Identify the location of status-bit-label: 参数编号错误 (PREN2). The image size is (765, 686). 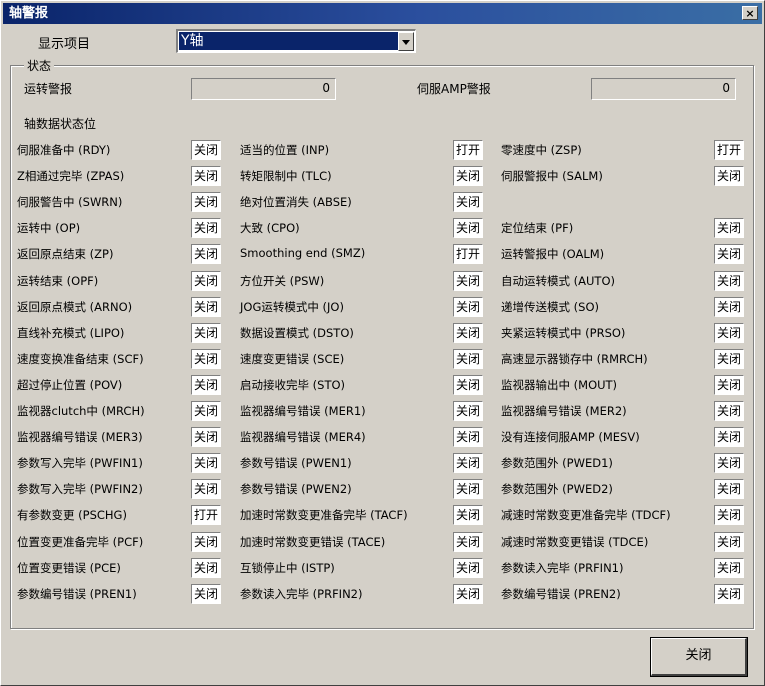
(561, 594).